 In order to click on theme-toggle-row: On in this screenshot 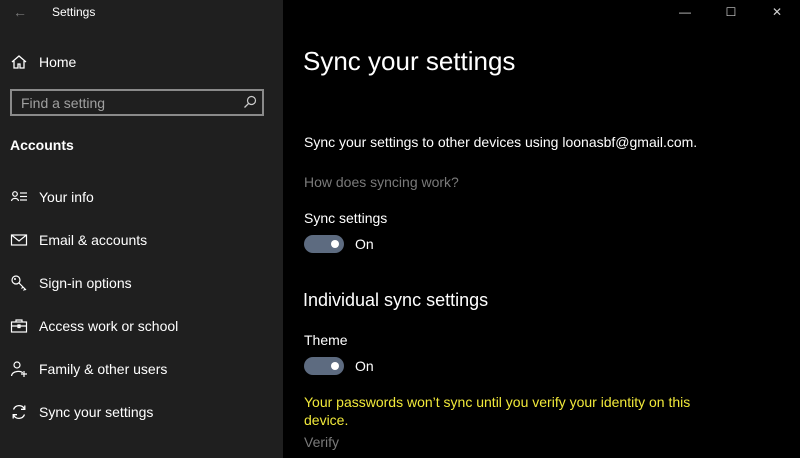, I will do `click(339, 366)`.